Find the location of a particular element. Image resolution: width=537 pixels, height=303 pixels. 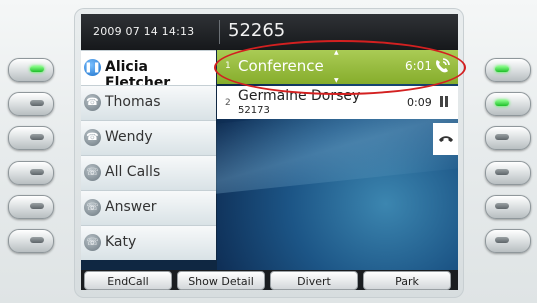

header-divider is located at coordinates (219, 32).